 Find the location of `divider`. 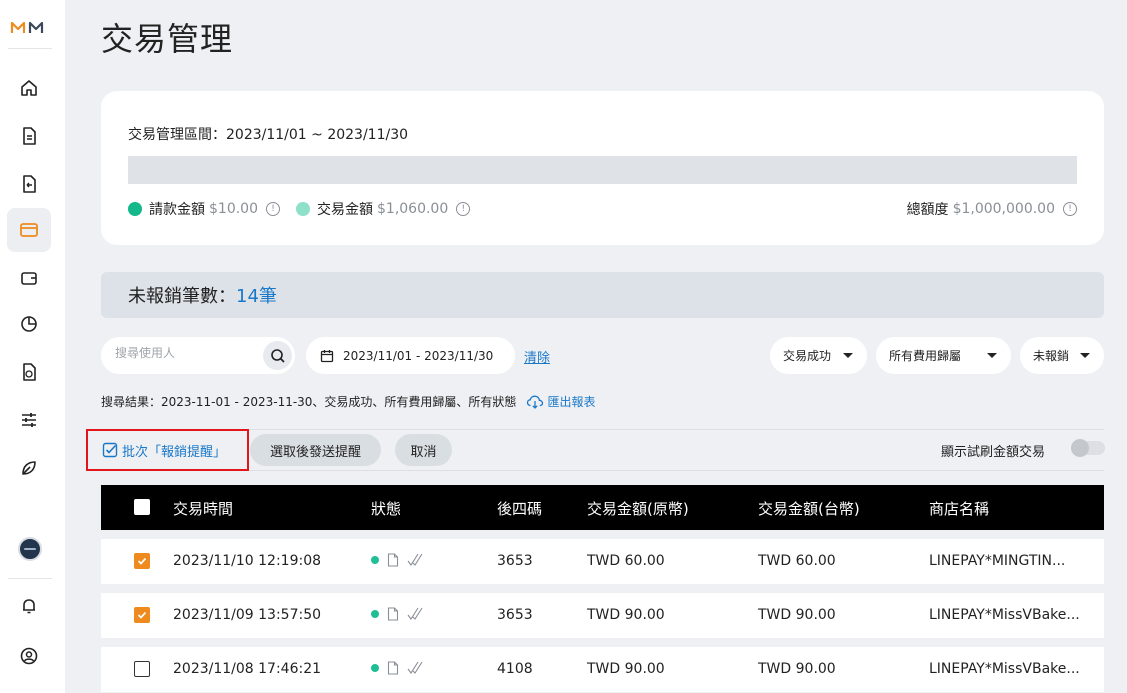

divider is located at coordinates (602, 470).